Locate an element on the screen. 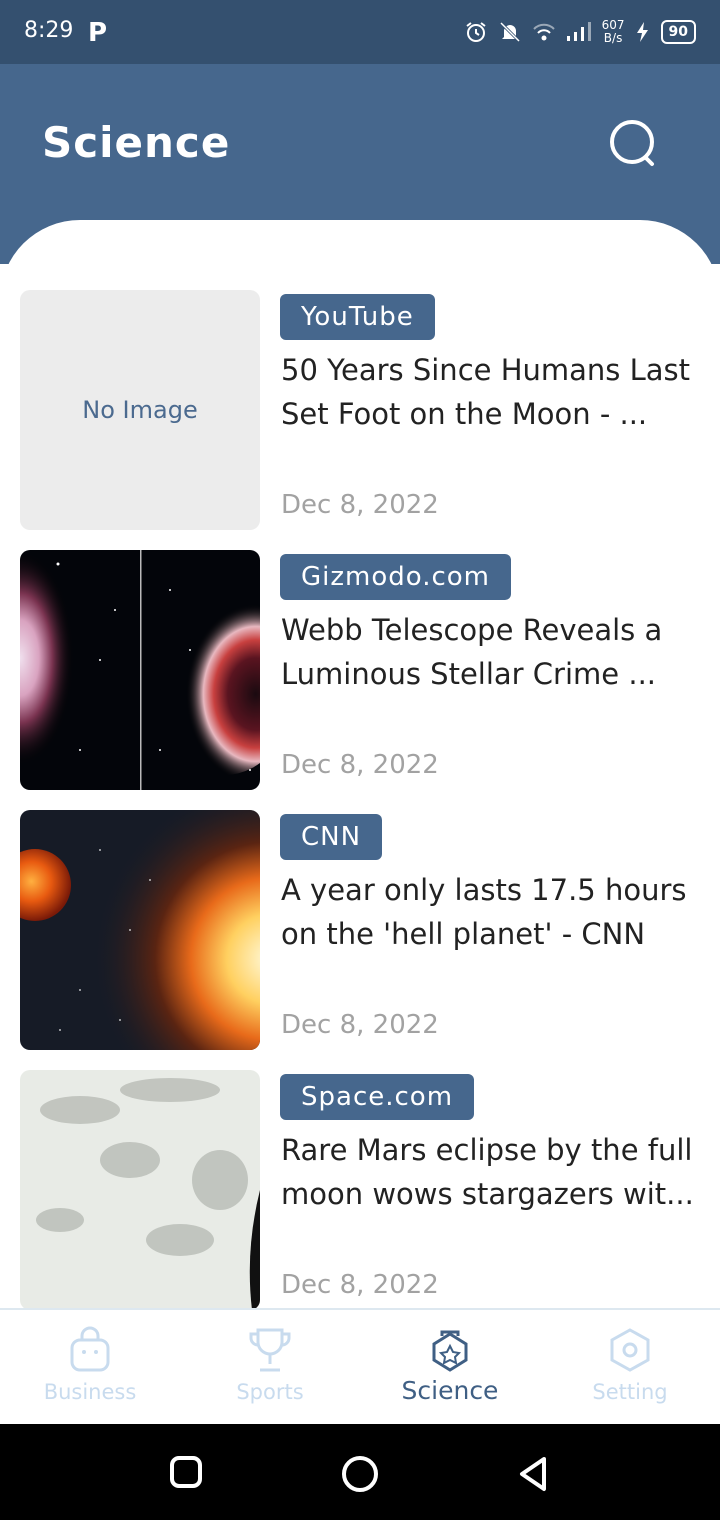 The image size is (720, 1520). source-tag: Space.com is located at coordinates (377, 1097).